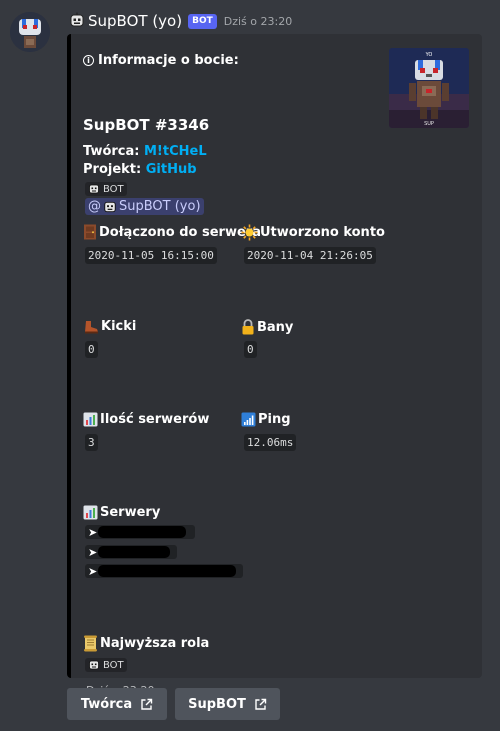 This screenshot has height=731, width=500. I want to click on bot-mention: @ SupBOT (yo), so click(144, 206).